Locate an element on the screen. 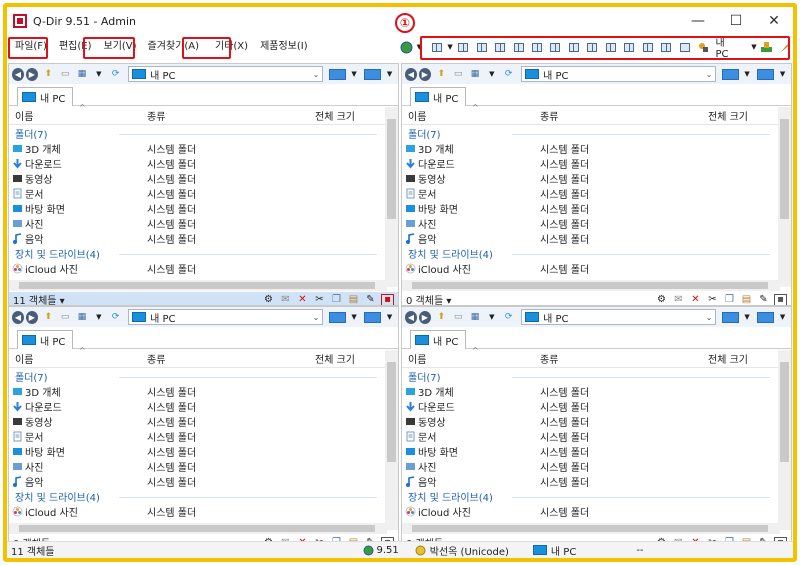  tools-icon is located at coordinates (766, 47).